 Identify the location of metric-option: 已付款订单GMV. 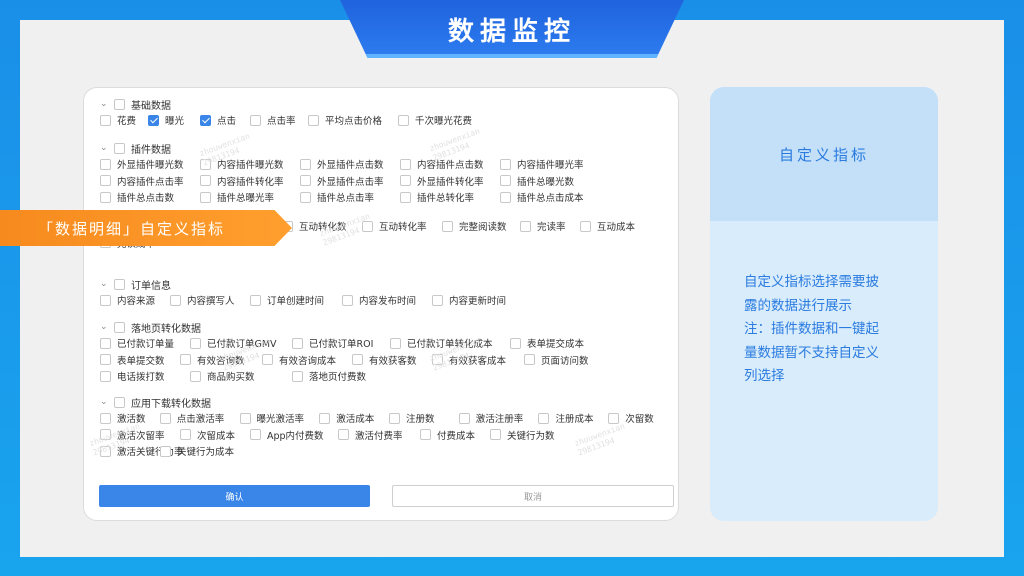
(241, 343).